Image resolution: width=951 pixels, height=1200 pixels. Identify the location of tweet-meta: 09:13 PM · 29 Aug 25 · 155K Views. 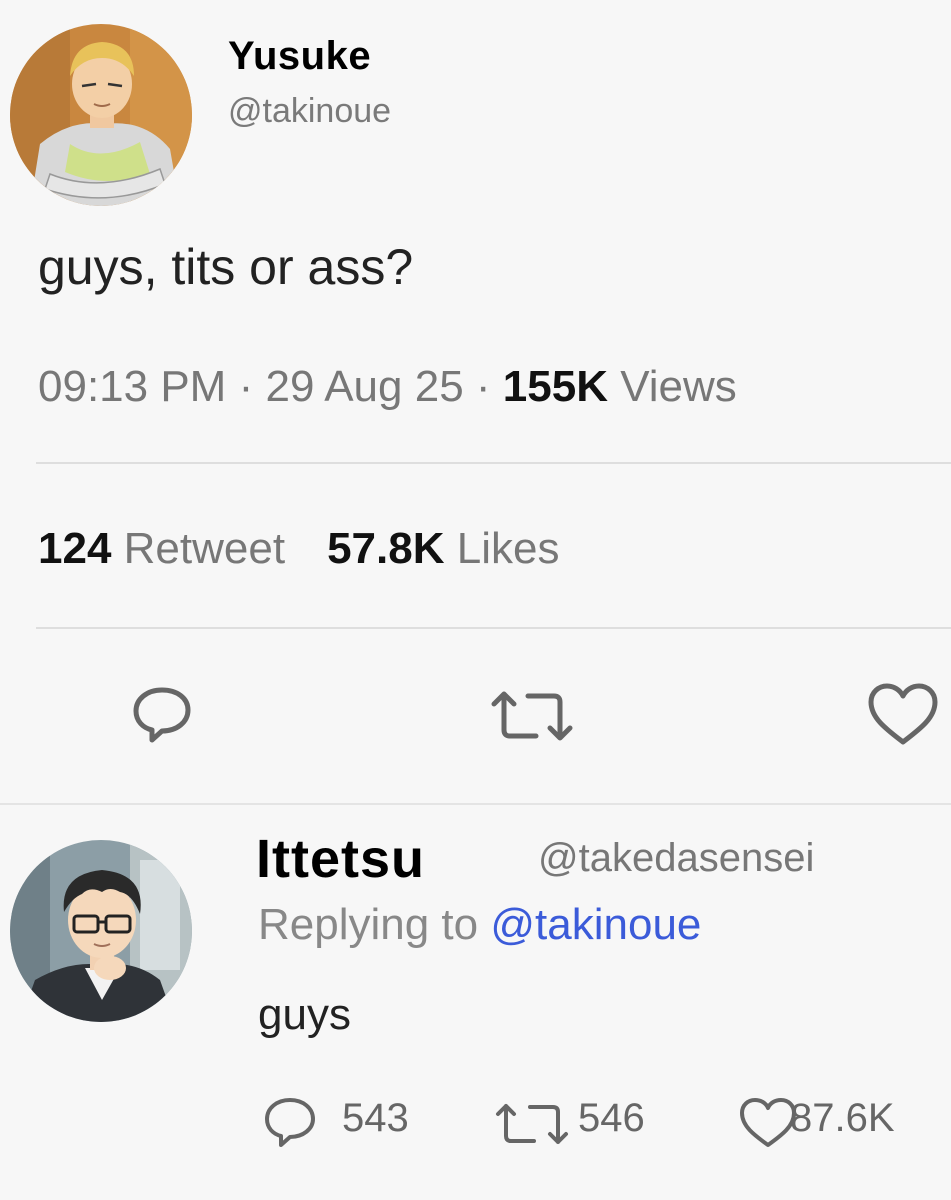
(387, 387).